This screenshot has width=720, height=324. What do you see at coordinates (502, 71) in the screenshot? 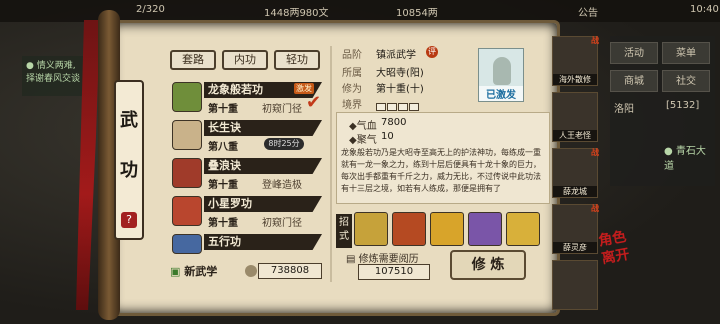
I see `monk-figure-icon` at bounding box center [502, 71].